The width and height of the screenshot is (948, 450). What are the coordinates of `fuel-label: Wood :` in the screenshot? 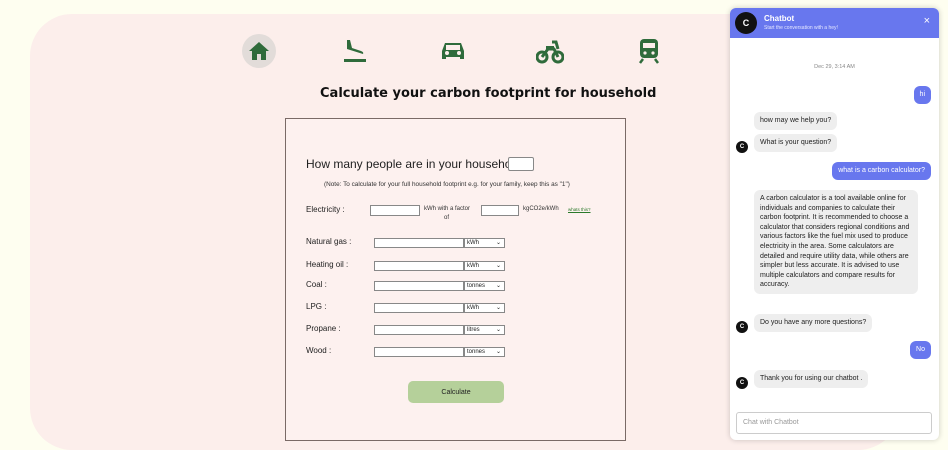 It's located at (319, 350).